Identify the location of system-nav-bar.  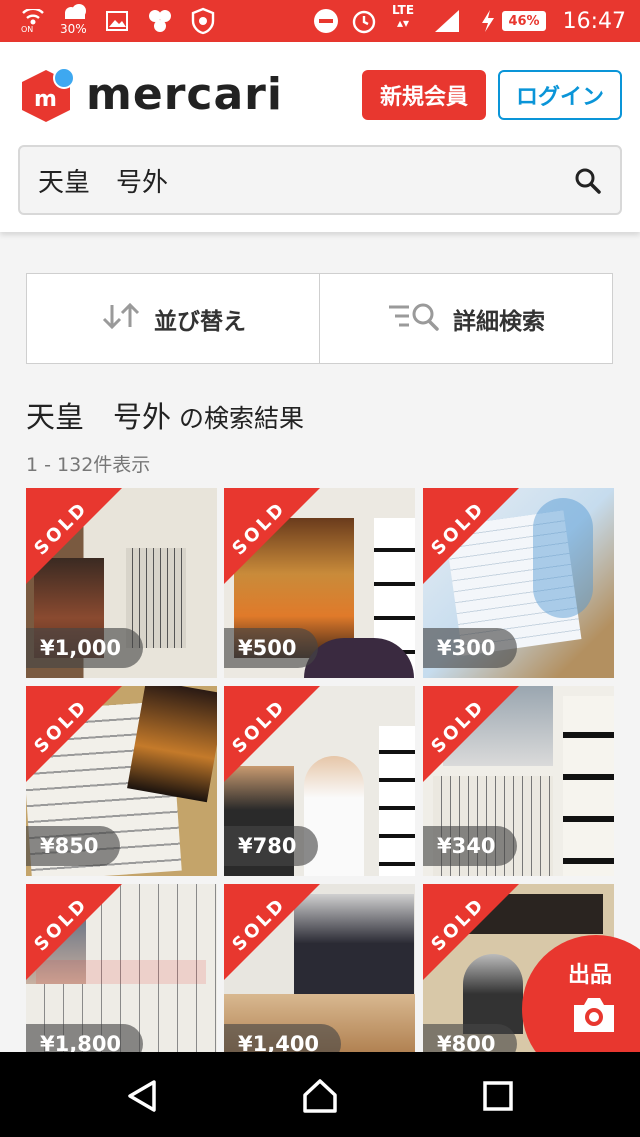
(320, 1094).